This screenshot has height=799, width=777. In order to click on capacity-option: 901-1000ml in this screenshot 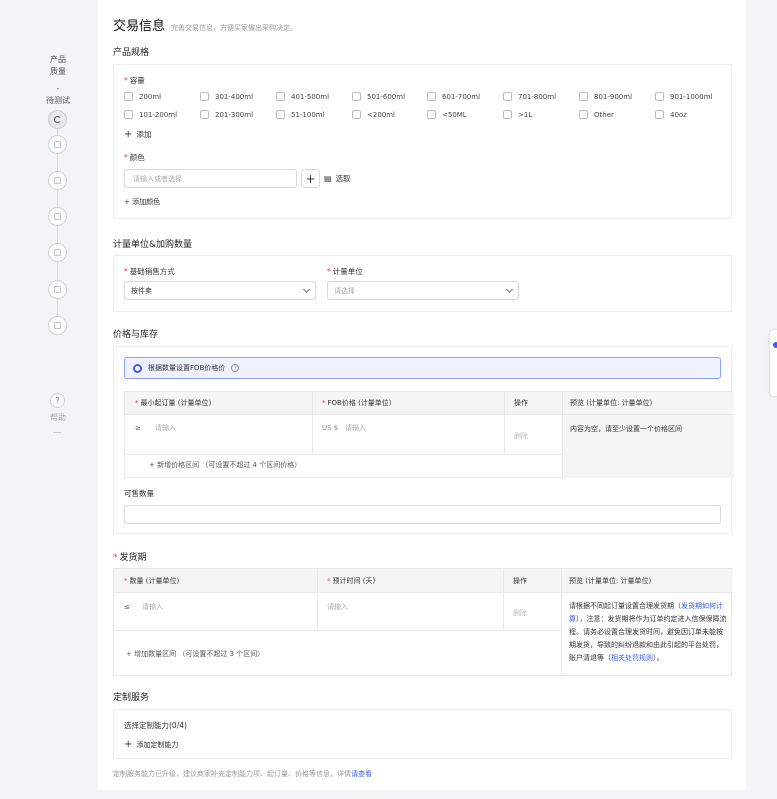, I will do `click(683, 96)`.